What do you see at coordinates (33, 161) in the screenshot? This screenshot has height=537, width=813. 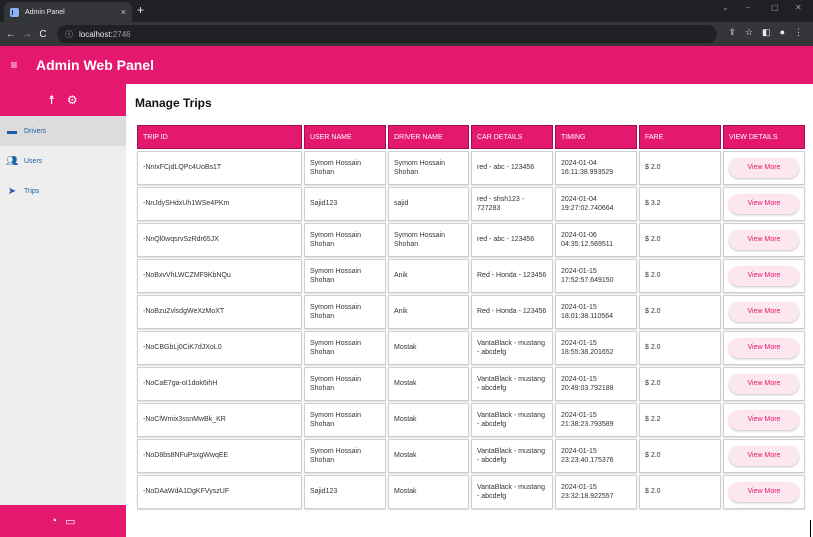 I see `sidebar-item-label: Users` at bounding box center [33, 161].